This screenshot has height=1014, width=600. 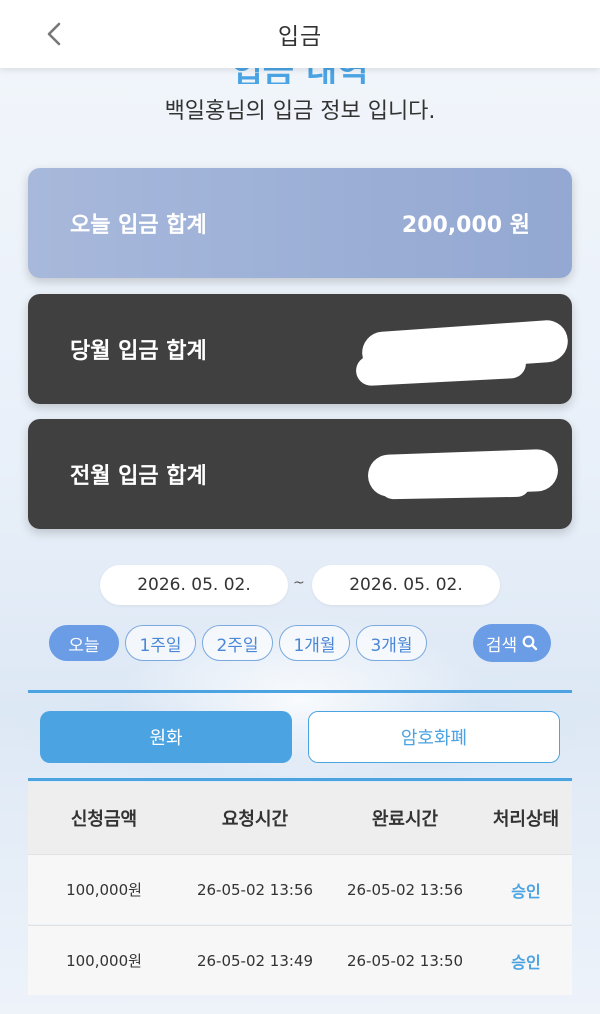 What do you see at coordinates (300, 37) in the screenshot?
I see `header-title: 입금` at bounding box center [300, 37].